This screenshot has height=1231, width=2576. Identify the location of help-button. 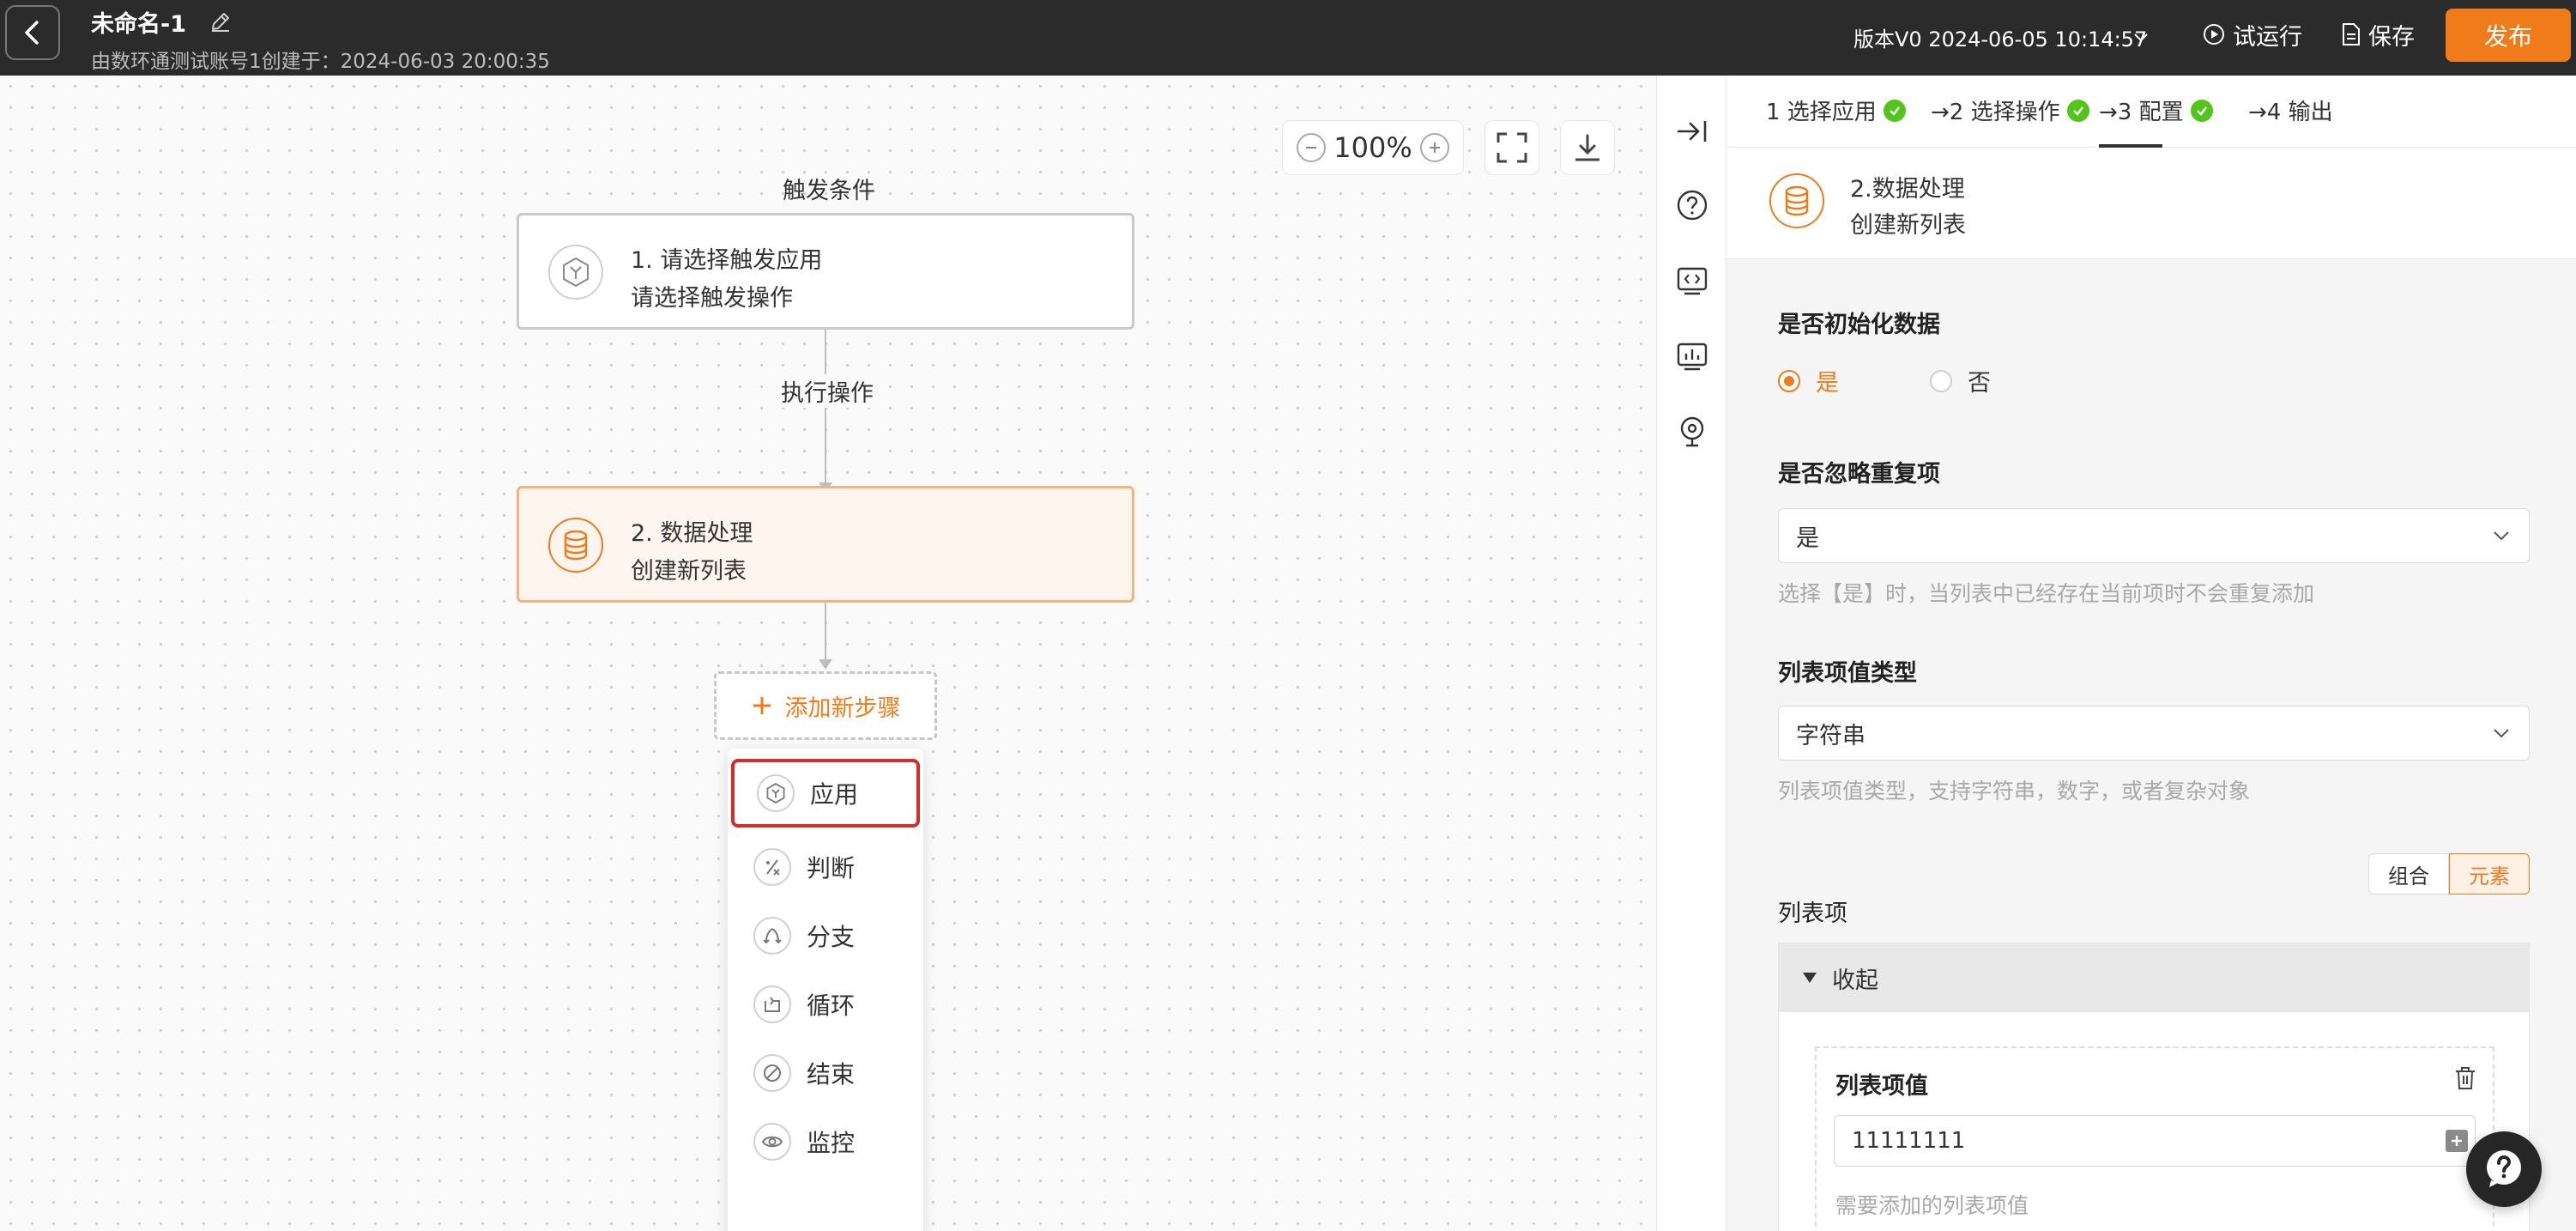
(1692, 205).